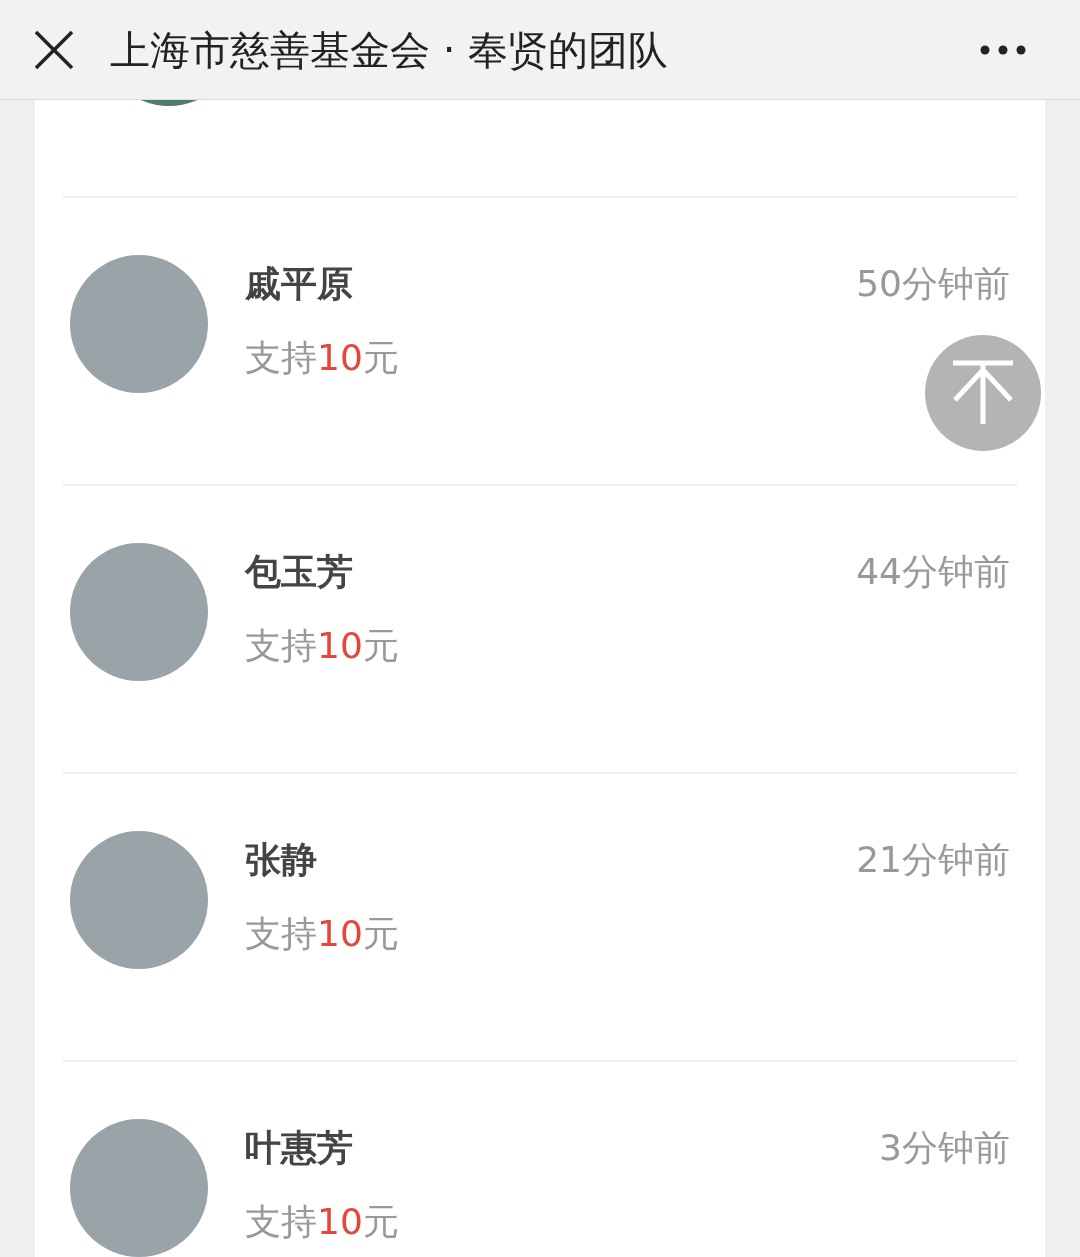 The height and width of the screenshot is (1257, 1080). I want to click on donor-name: 包玉芳, so click(299, 572).